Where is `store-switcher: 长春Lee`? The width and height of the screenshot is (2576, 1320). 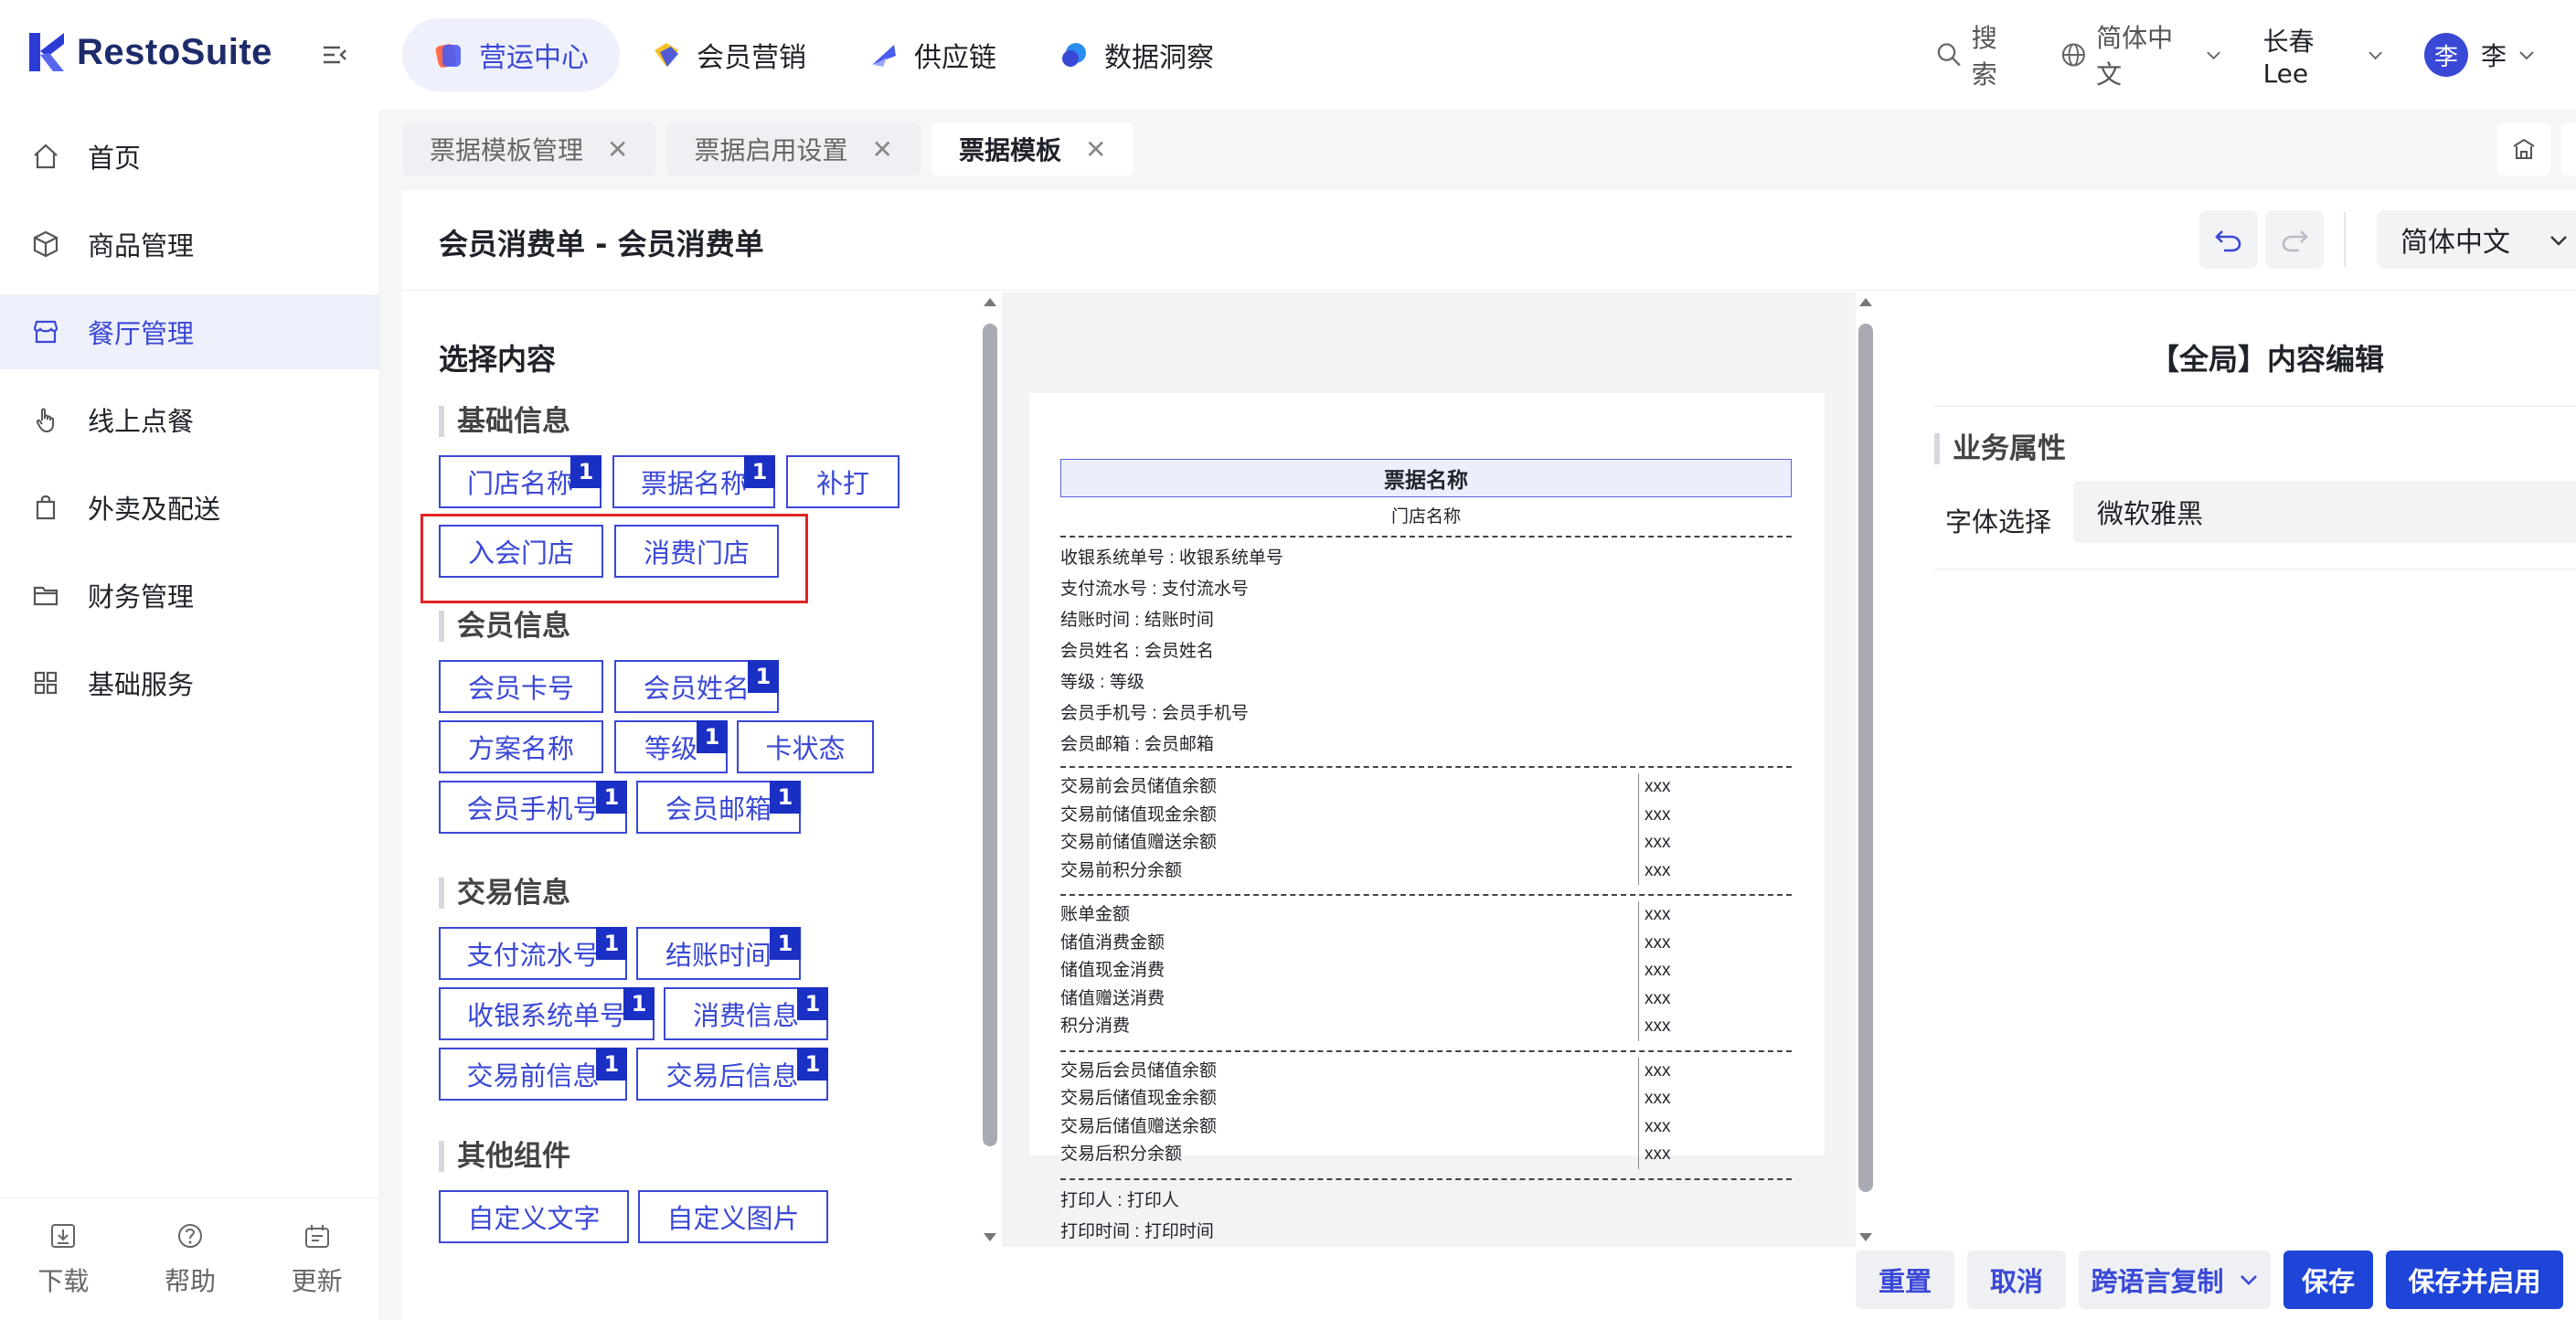 store-switcher: 长春Lee is located at coordinates (2323, 56).